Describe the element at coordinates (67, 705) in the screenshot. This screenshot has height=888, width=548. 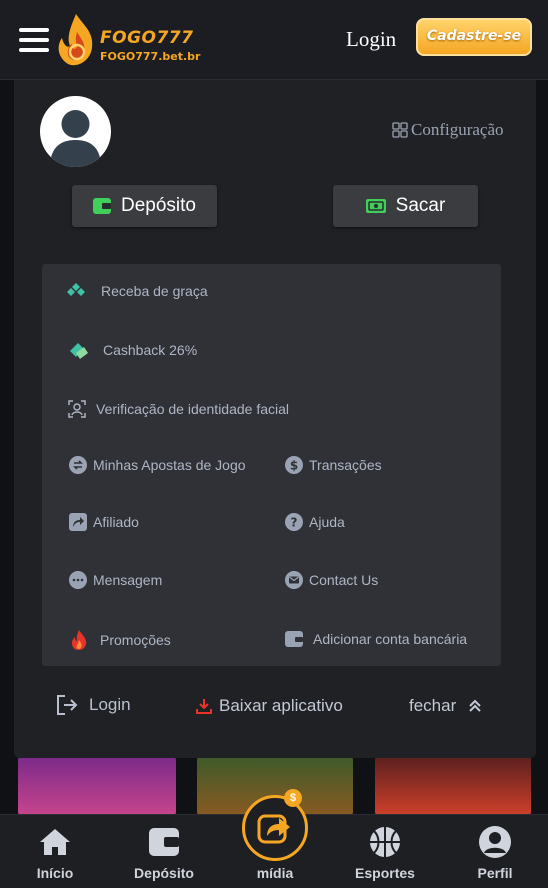
I see `login-icon` at that location.